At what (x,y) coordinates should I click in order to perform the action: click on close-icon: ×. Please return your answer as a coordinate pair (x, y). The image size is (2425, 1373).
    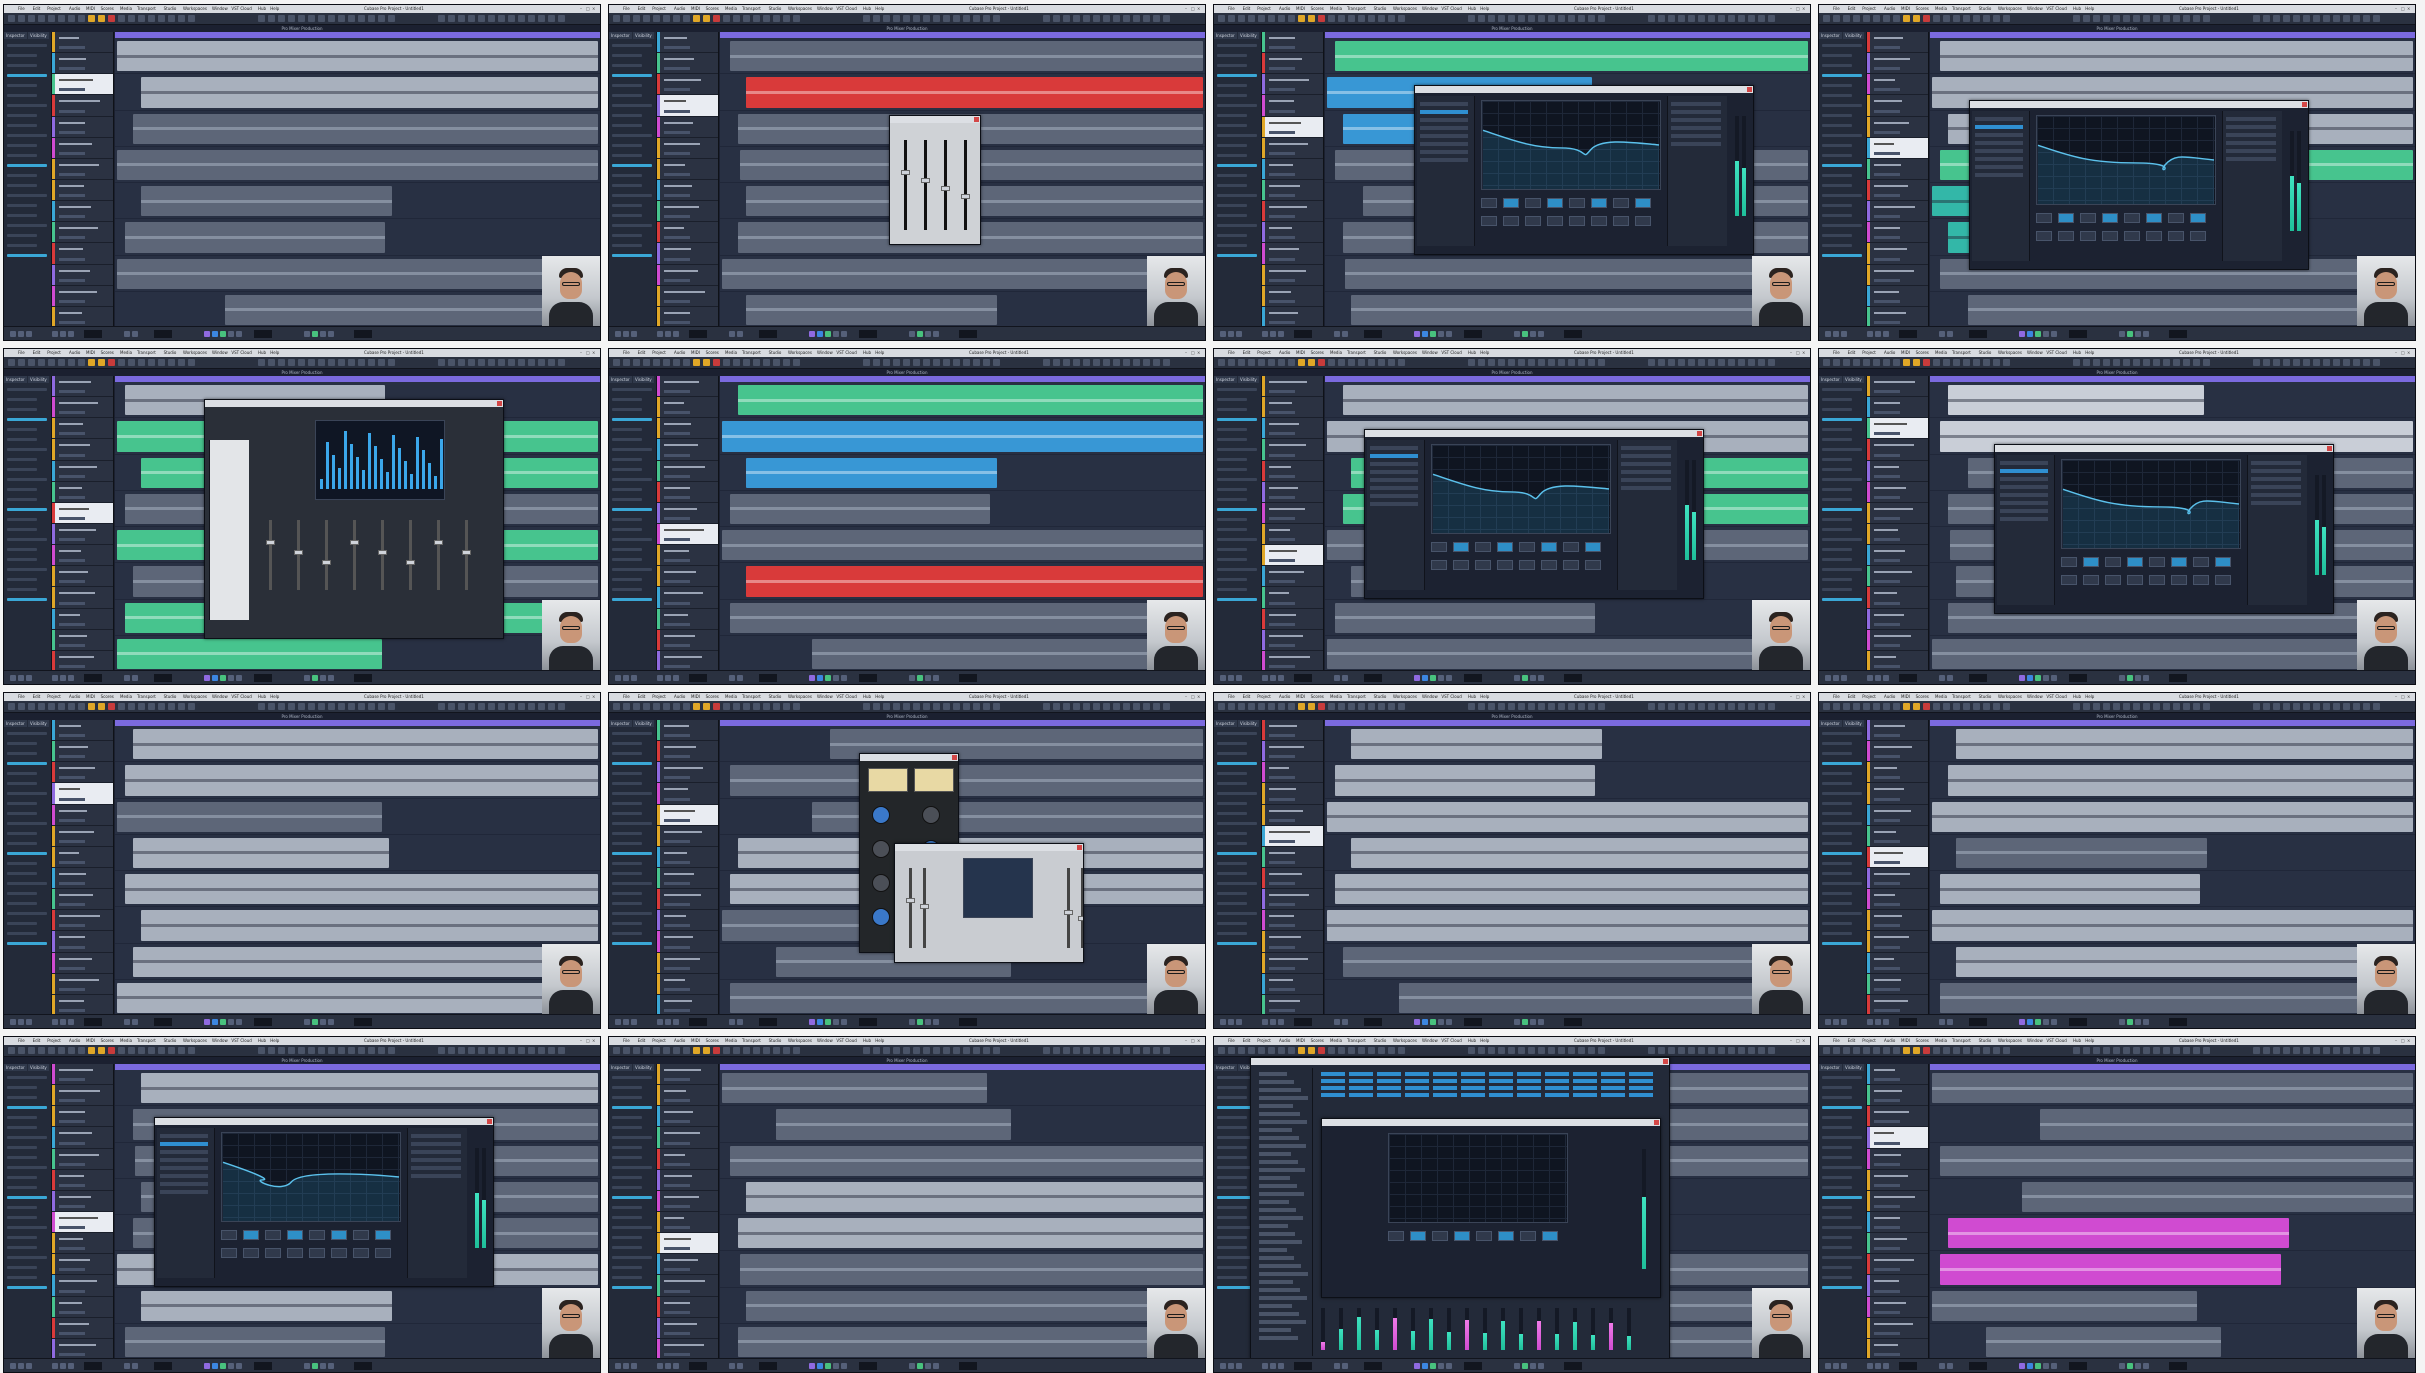
    Looking at the image, I should click on (2409, 1041).